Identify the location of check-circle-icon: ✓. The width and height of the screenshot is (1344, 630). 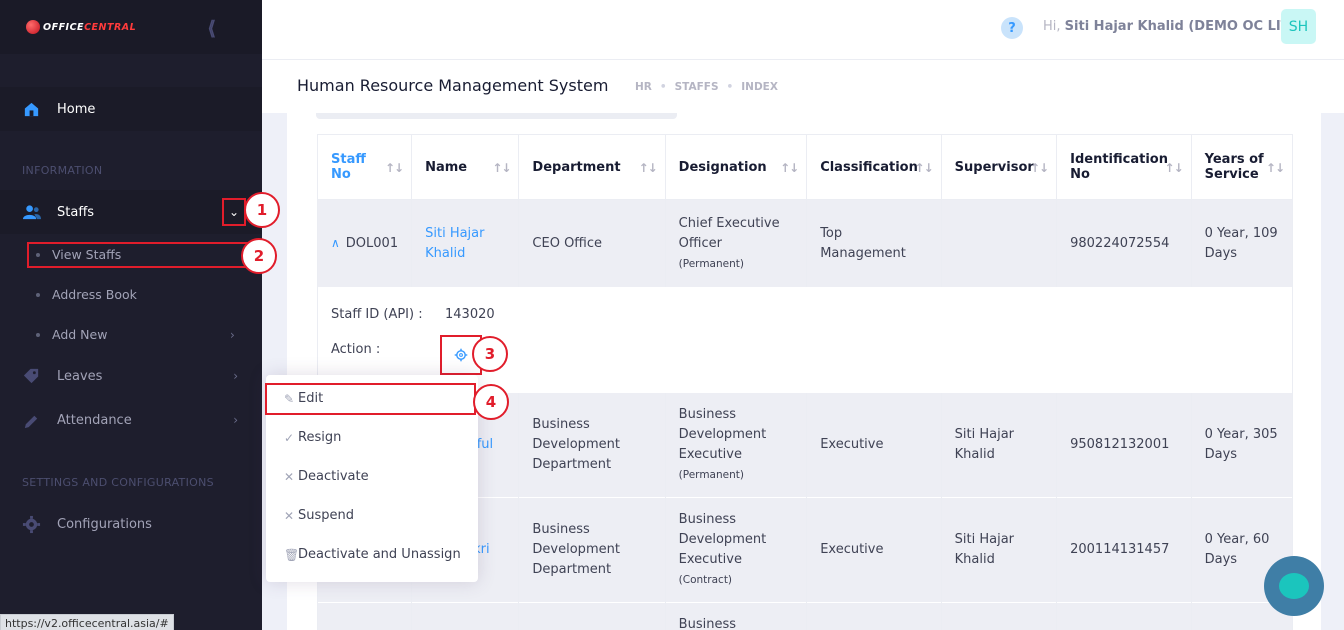
(289, 437).